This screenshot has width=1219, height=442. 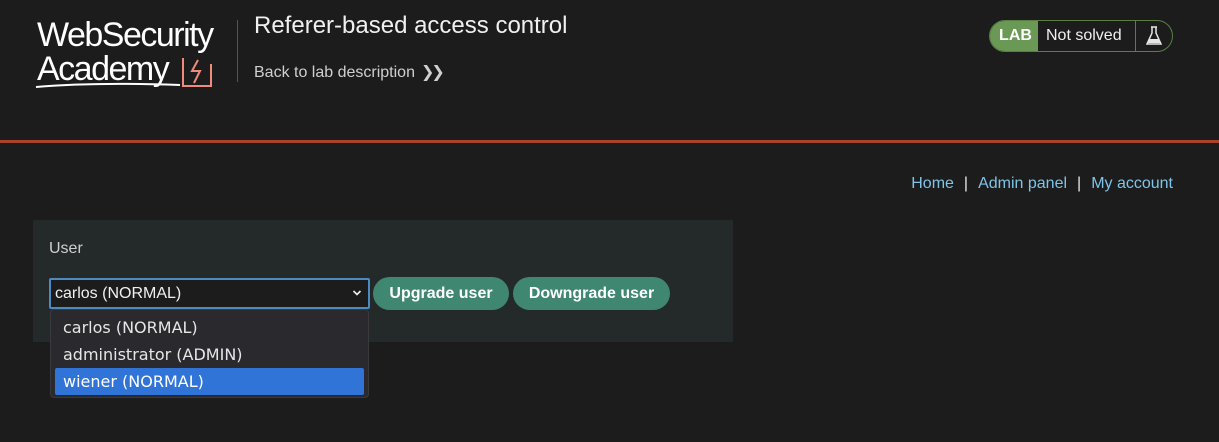 I want to click on downgrade-user-button: Downgrade user, so click(x=591, y=293).